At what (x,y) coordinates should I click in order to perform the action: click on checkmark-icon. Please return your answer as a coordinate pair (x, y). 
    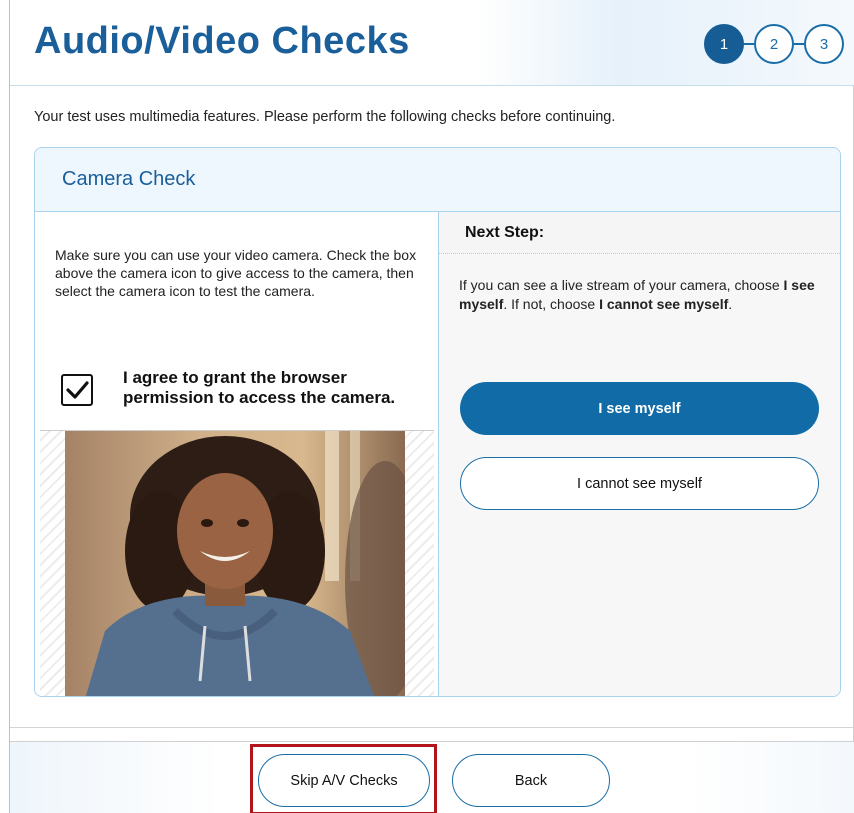
    Looking at the image, I should click on (77, 390).